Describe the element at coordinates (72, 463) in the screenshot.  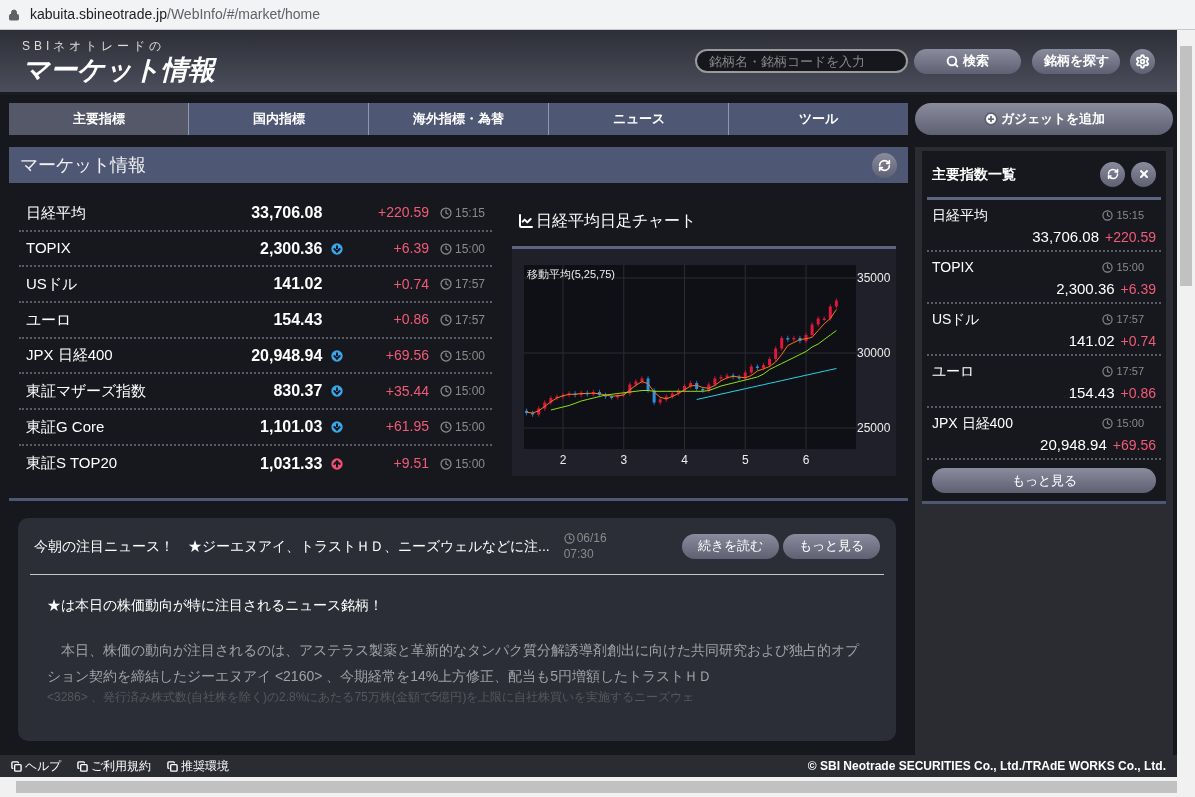
I see `index-name: 東証S TOP20` at that location.